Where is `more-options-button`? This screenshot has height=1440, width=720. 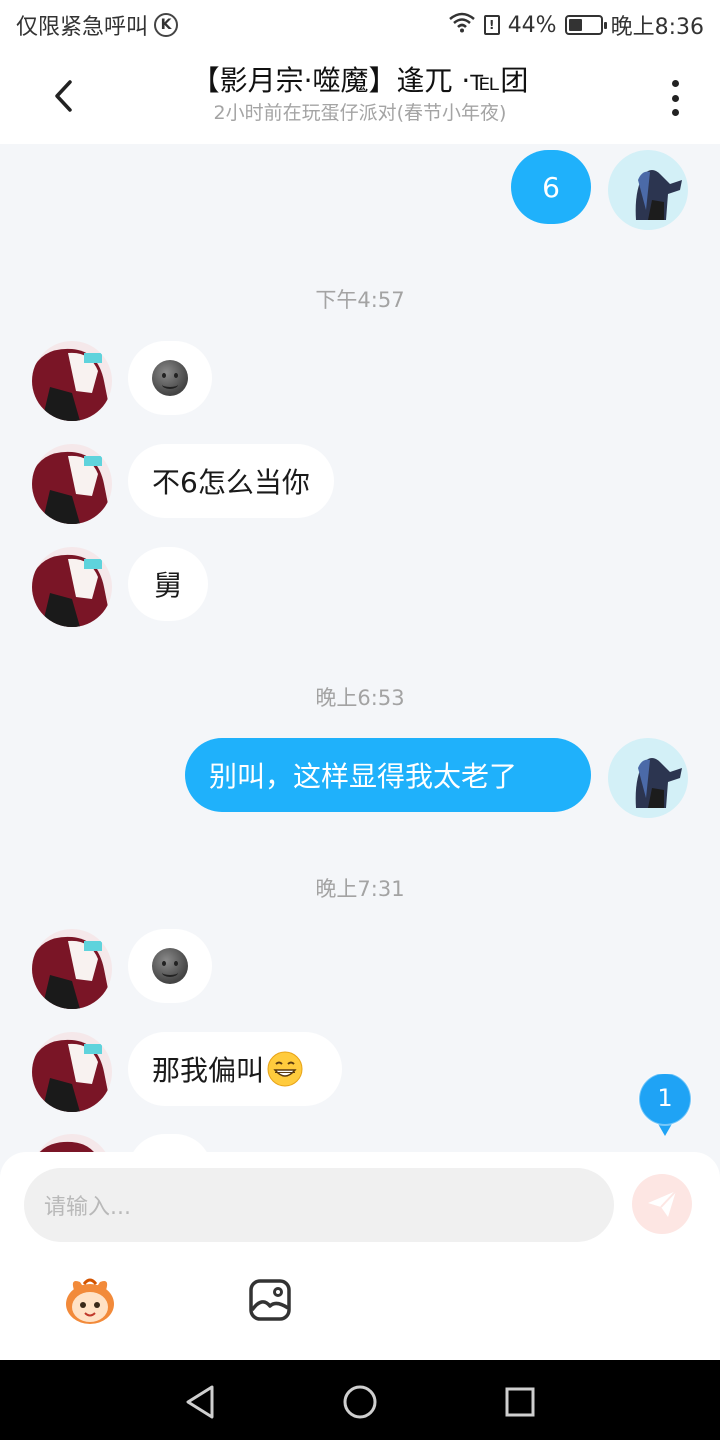
more-options-button is located at coordinates (675, 98).